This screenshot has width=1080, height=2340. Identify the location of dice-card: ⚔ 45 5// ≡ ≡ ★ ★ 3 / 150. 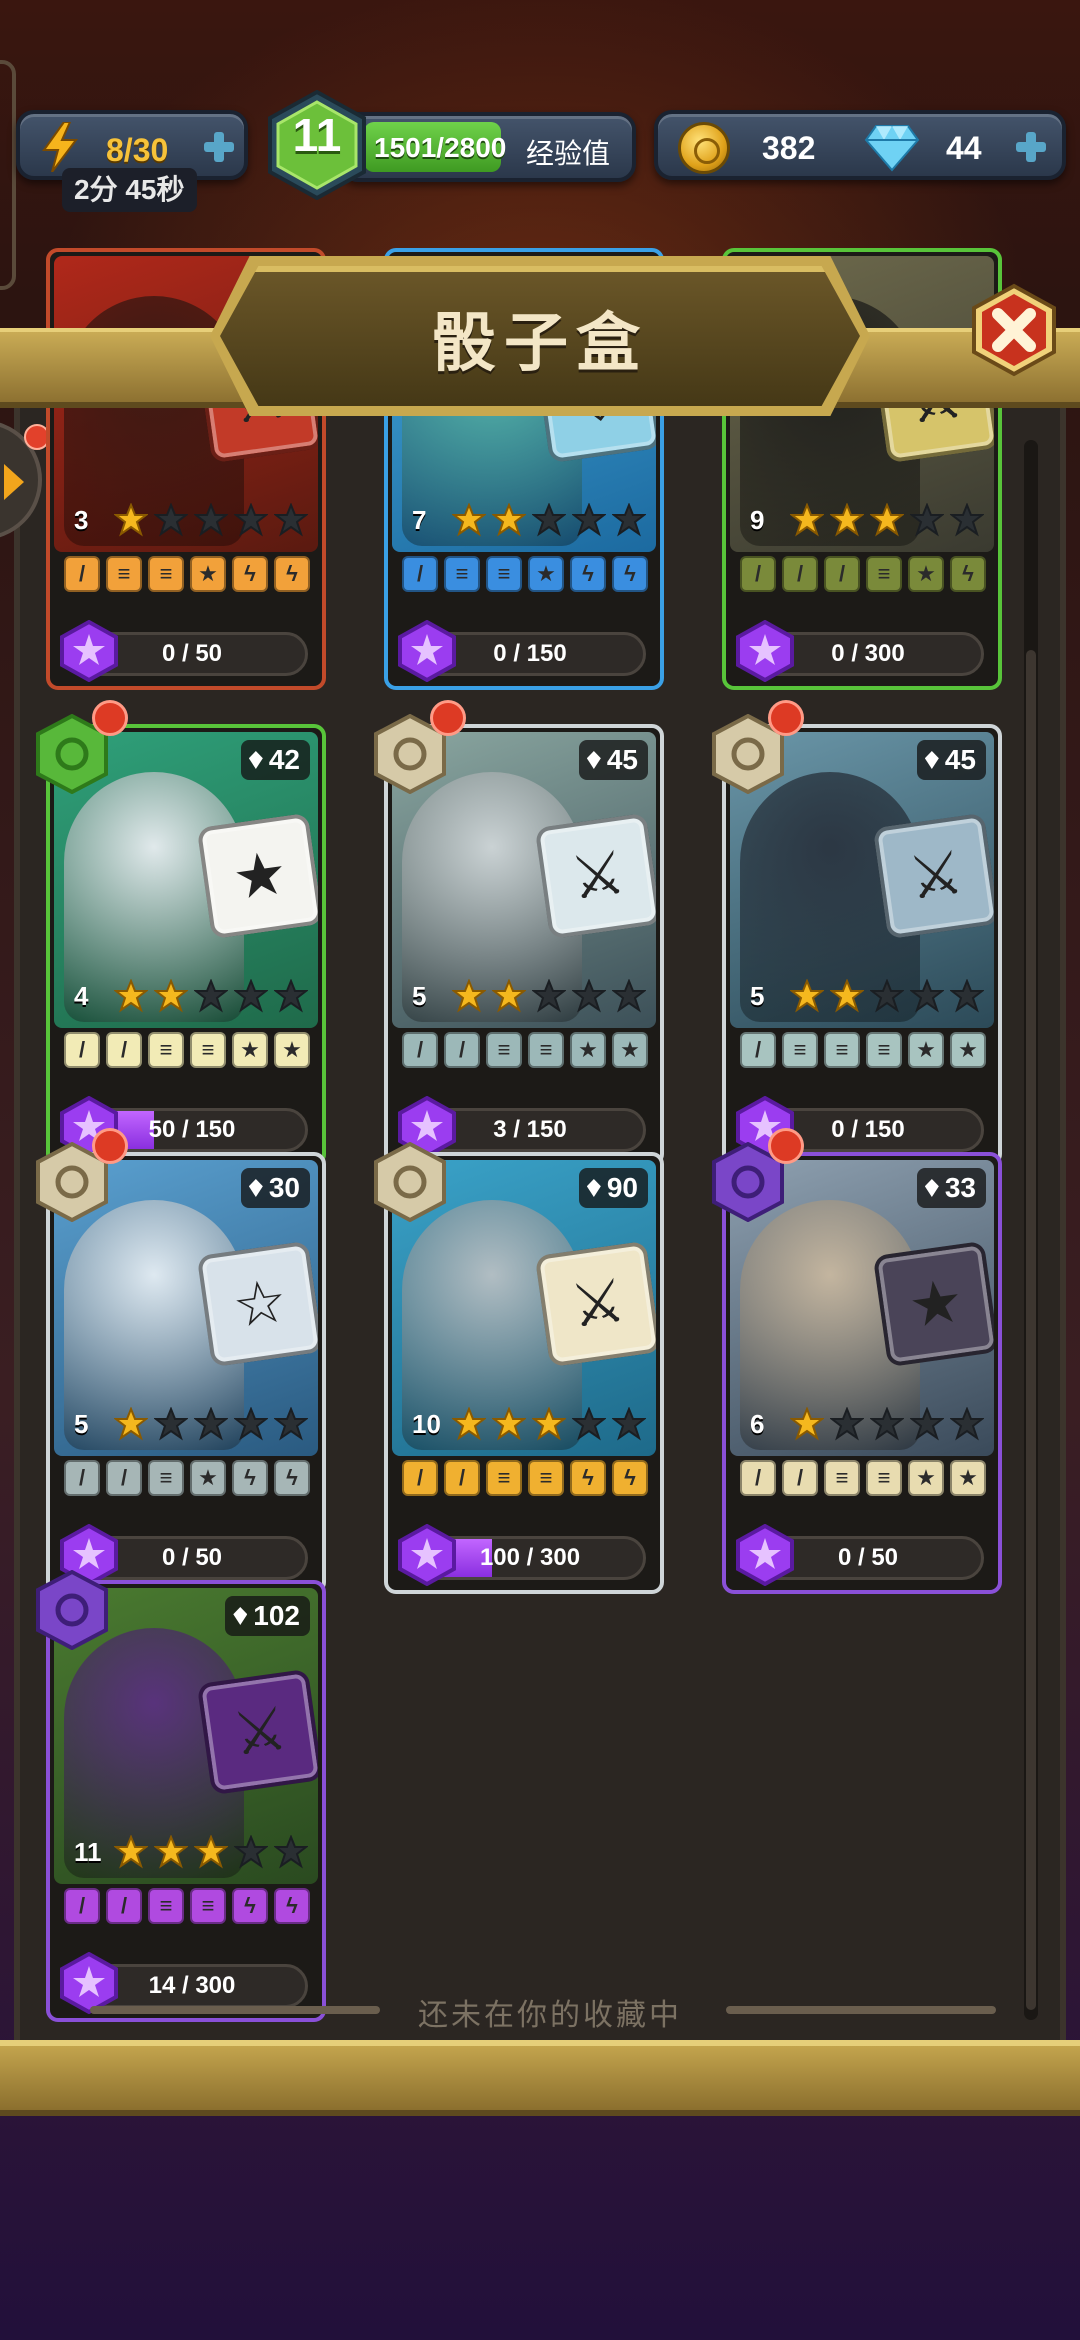
(519, 933).